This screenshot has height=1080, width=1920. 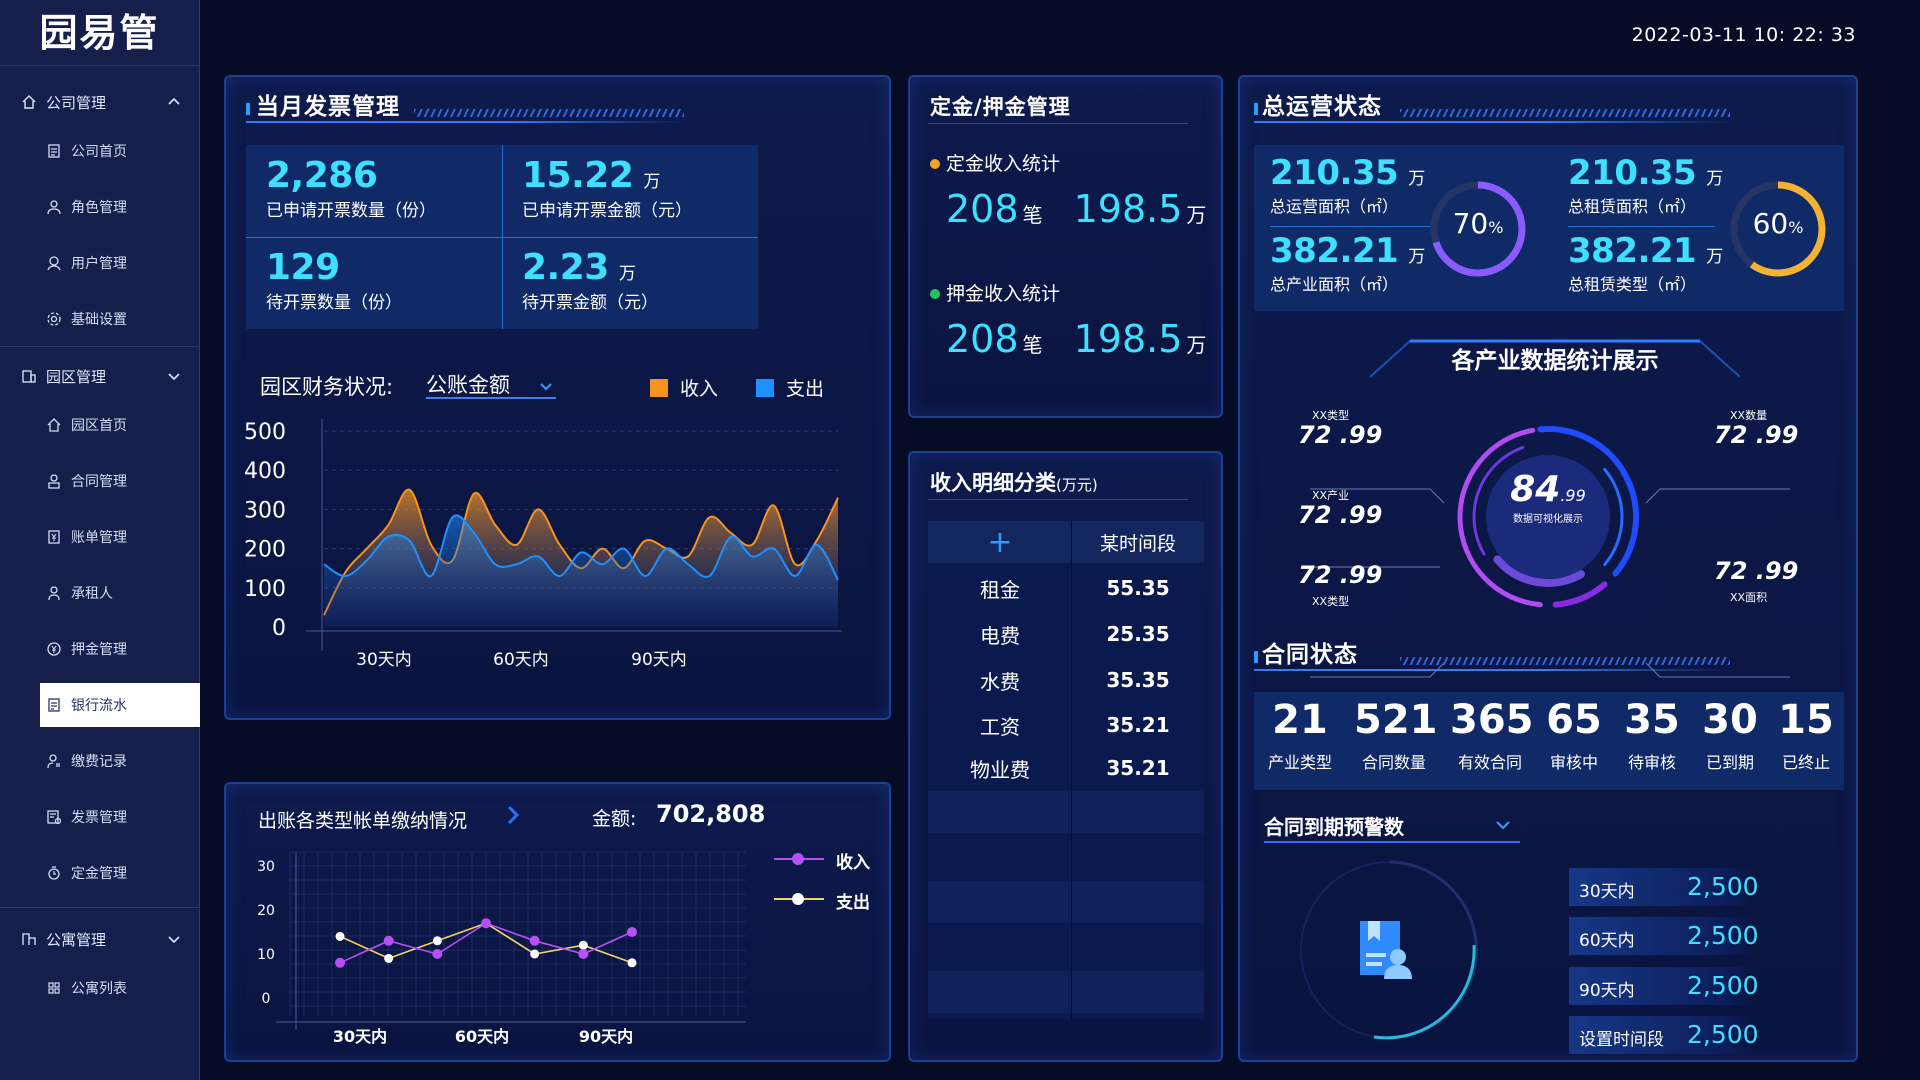 I want to click on expiry-row-30: 30天内 2,500, so click(x=1664, y=887).